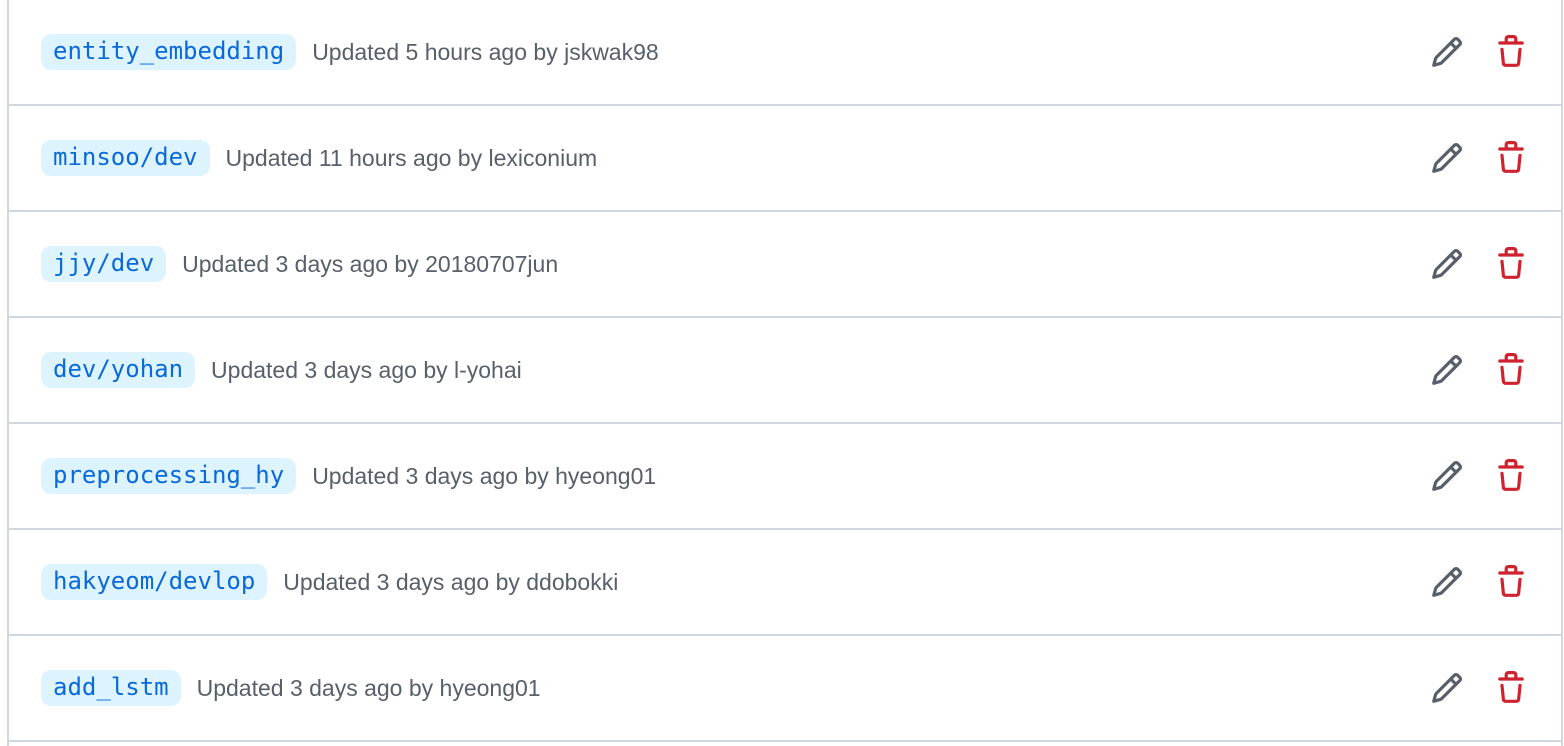 The width and height of the screenshot is (1564, 746). Describe the element at coordinates (411, 157) in the screenshot. I see `branch-updated-text: Updated 11 hours ago by lexiconium` at that location.